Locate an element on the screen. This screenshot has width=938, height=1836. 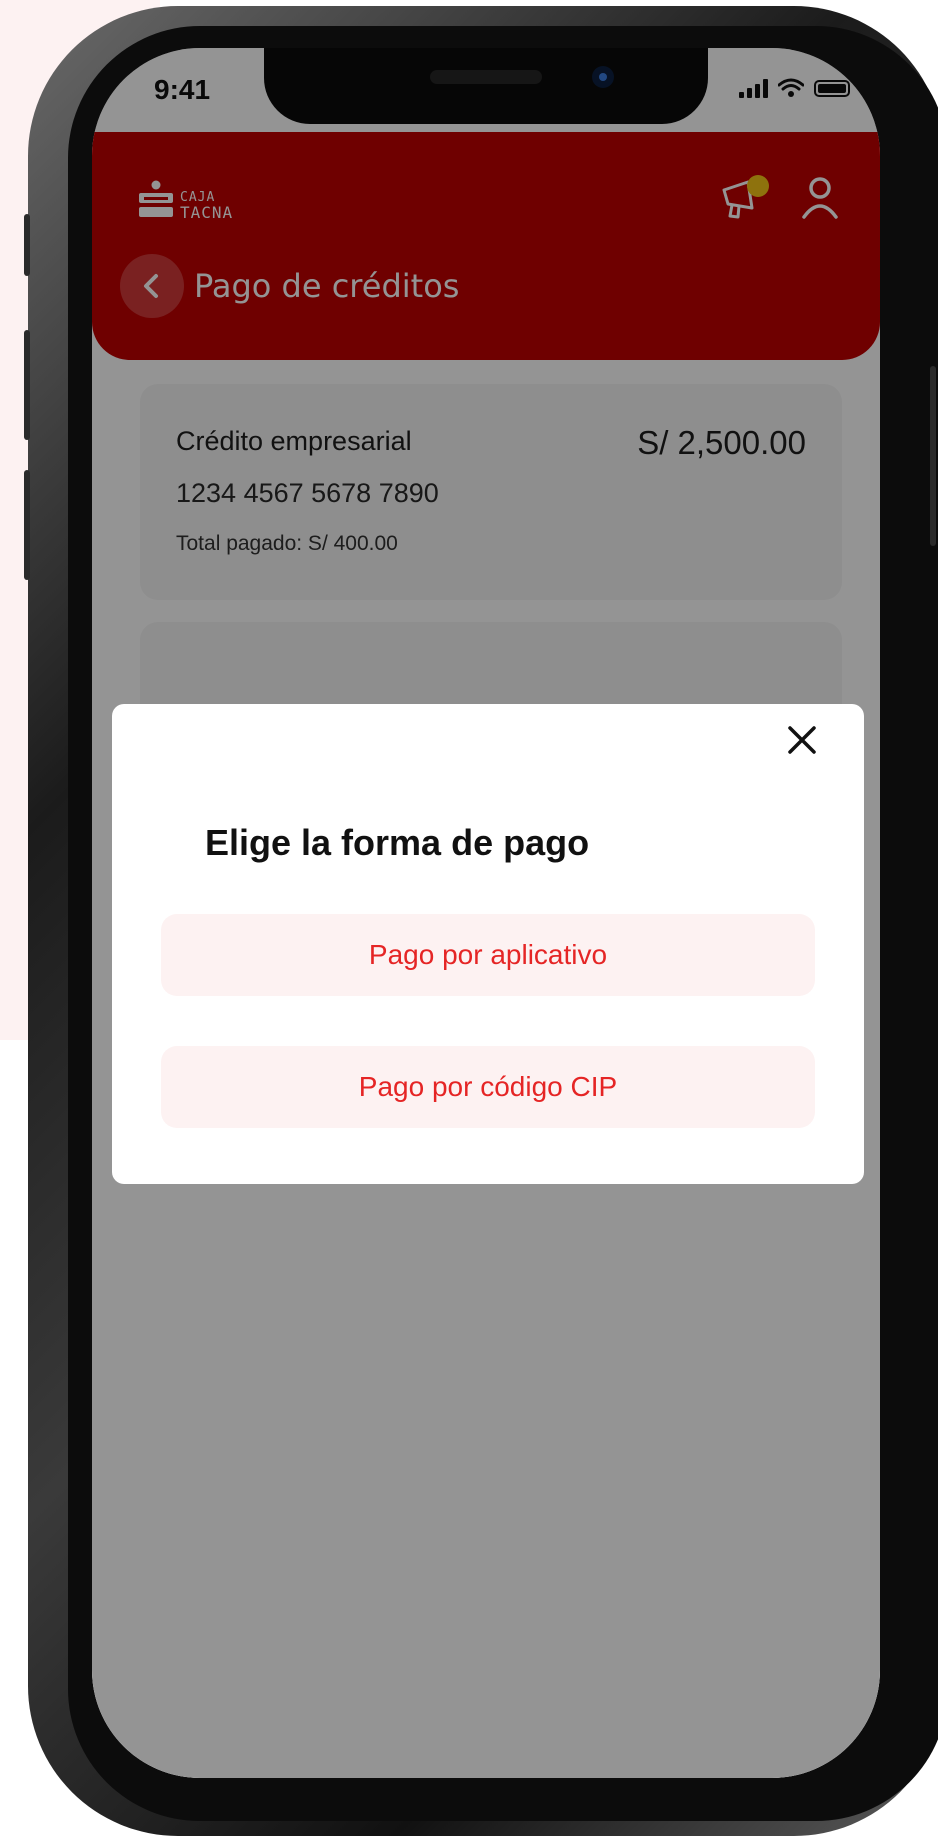
phone-volume-up is located at coordinates (27, 385).